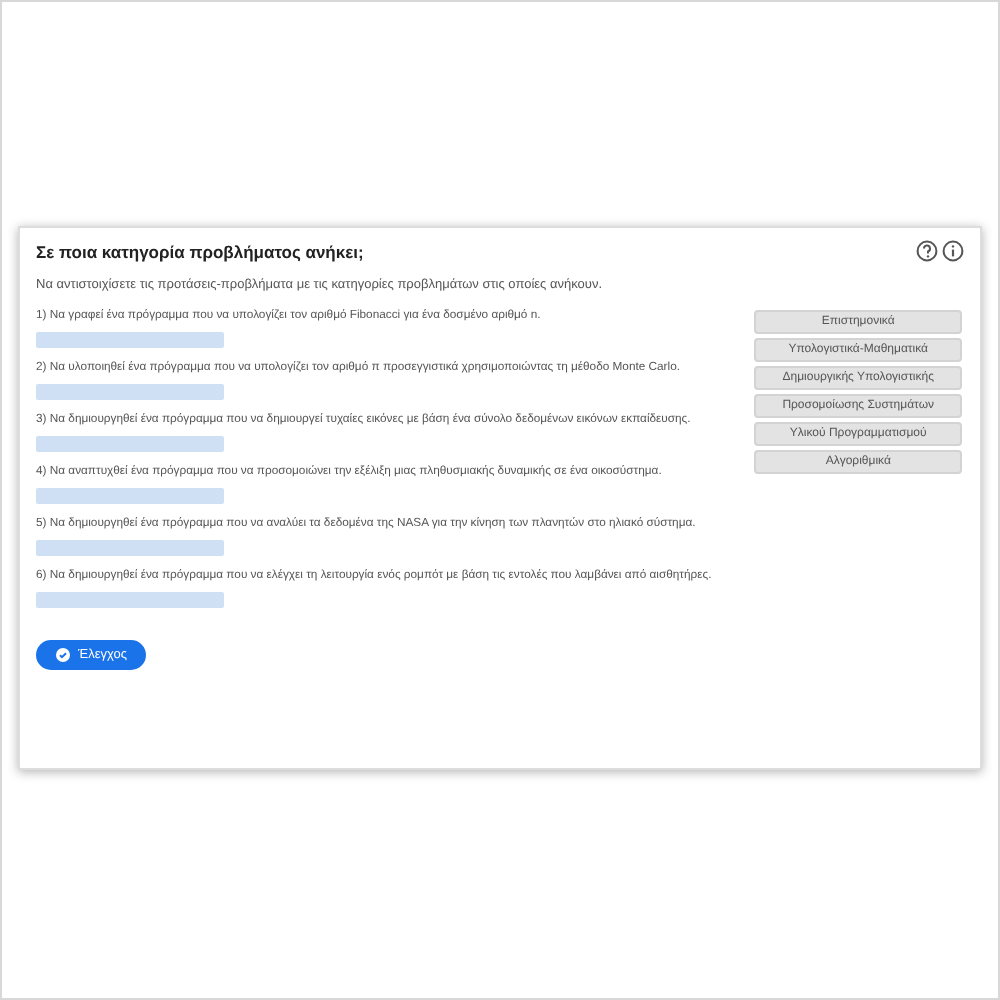 The height and width of the screenshot is (1000, 1000). What do you see at coordinates (953, 251) in the screenshot?
I see `info-icon` at bounding box center [953, 251].